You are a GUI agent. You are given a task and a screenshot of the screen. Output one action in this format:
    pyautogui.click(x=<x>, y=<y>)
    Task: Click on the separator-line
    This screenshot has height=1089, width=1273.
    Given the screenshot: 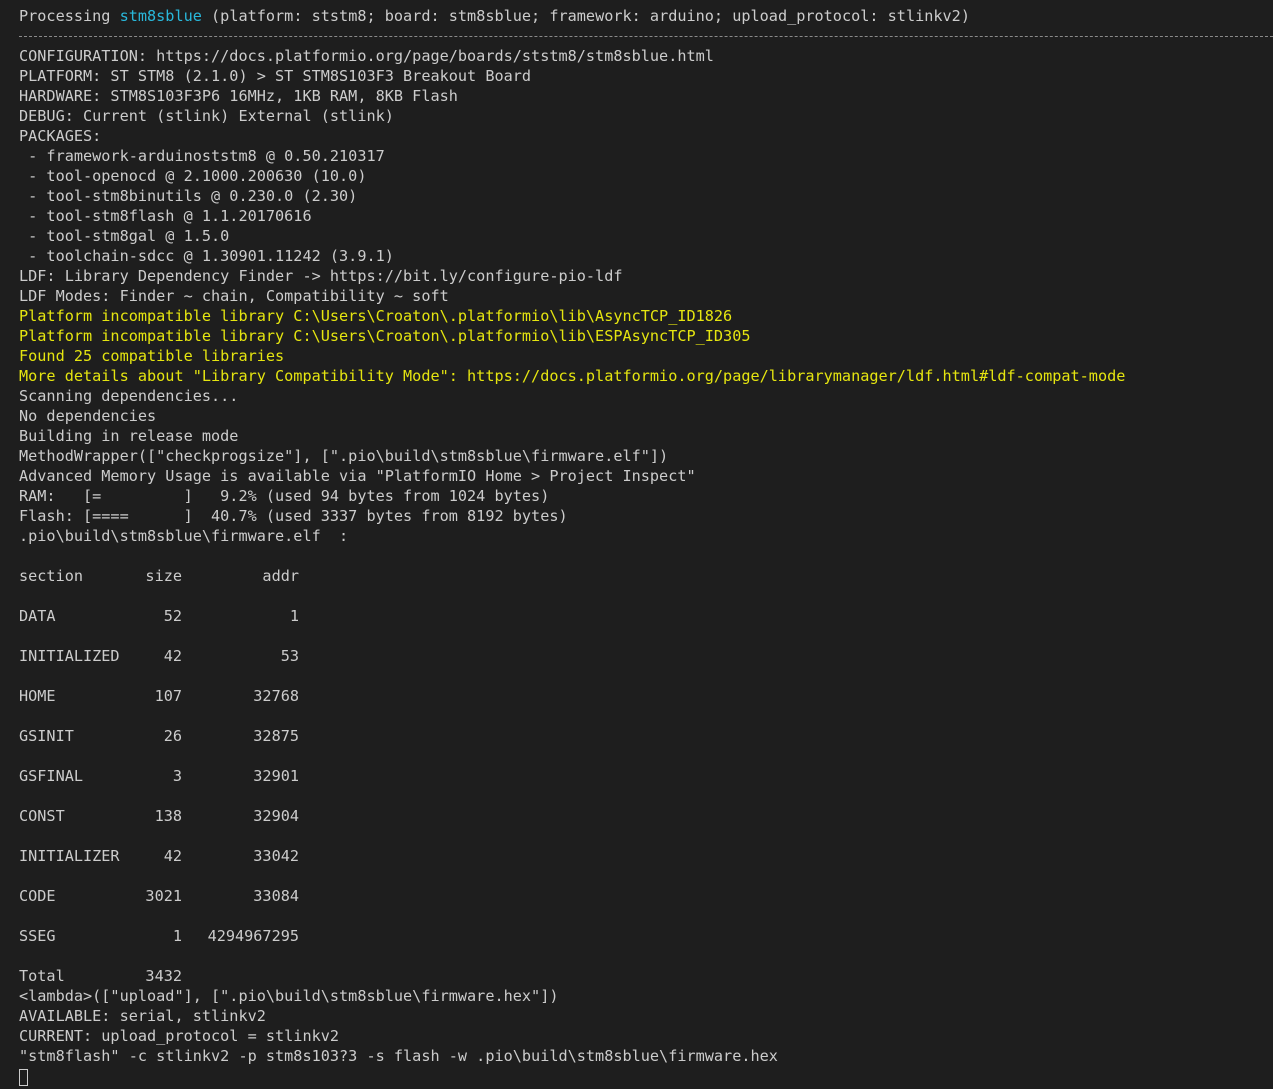 What is the action you would take?
    pyautogui.click(x=646, y=36)
    